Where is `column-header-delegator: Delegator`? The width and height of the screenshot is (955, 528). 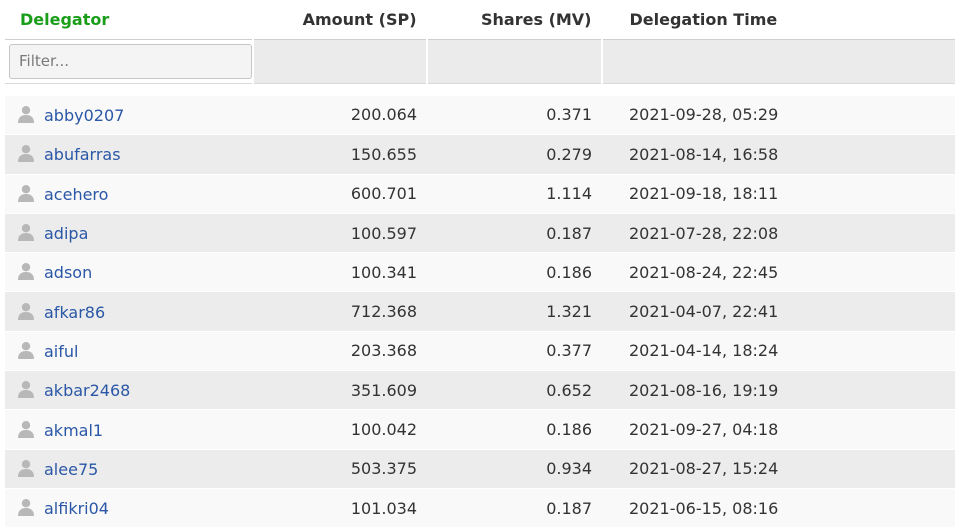 column-header-delegator: Delegator is located at coordinates (129, 20).